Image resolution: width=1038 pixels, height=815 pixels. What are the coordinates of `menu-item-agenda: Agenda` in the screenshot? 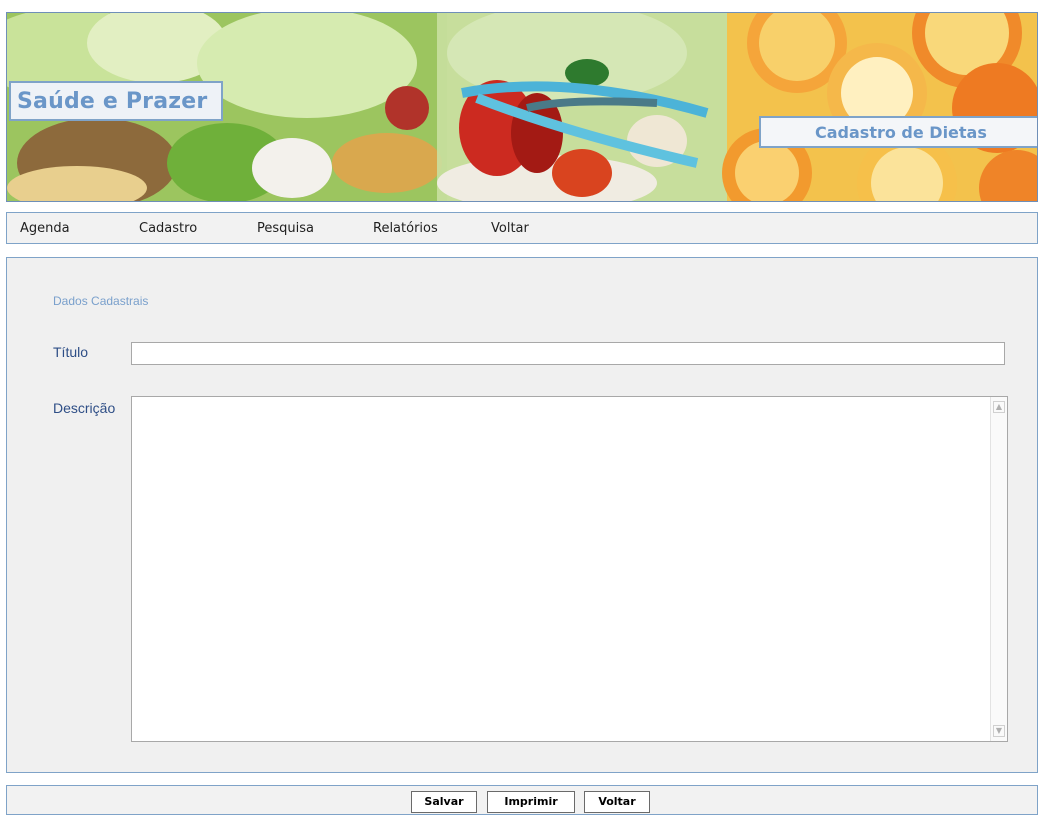 It's located at (45, 228).